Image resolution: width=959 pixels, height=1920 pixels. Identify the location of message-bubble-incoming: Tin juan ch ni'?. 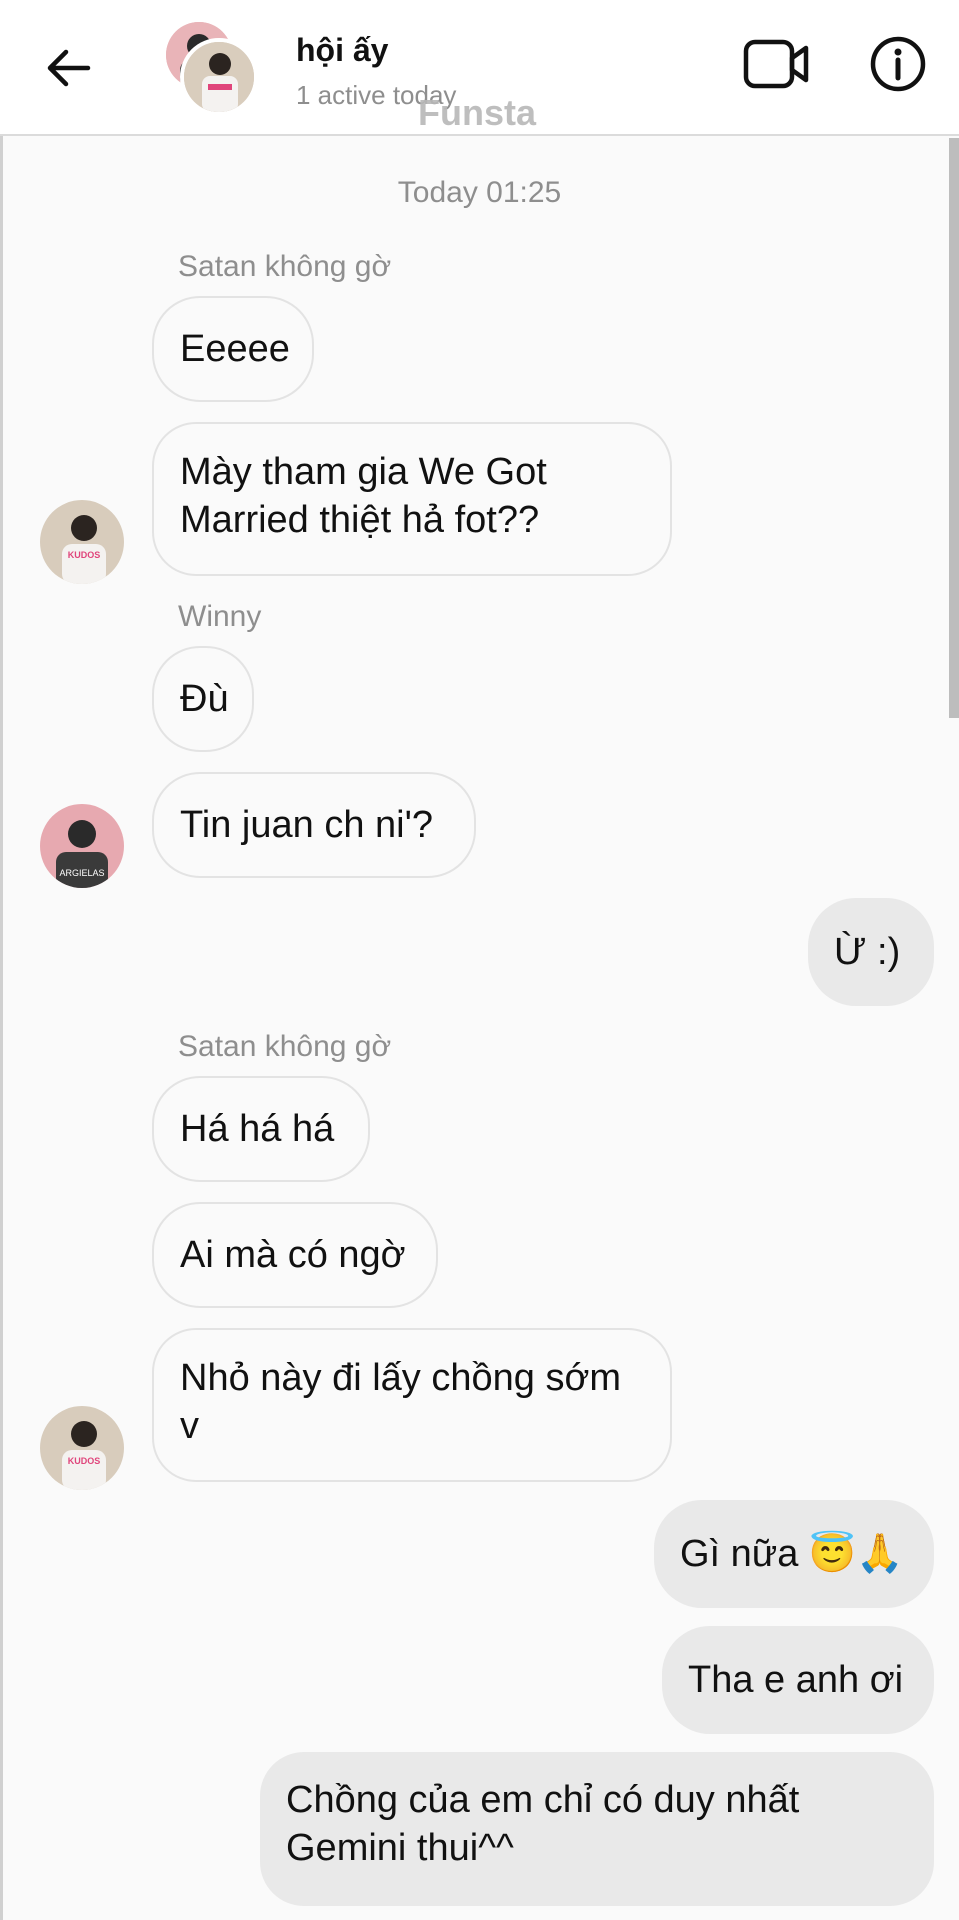
(314, 825).